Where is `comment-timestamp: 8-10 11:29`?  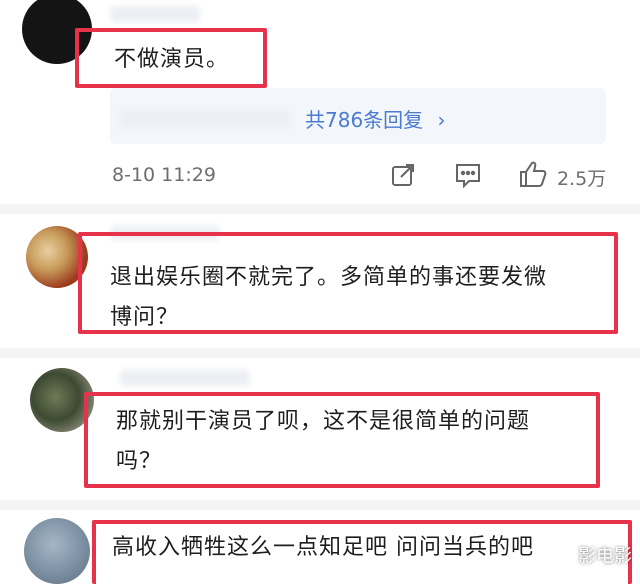 comment-timestamp: 8-10 11:29 is located at coordinates (164, 175).